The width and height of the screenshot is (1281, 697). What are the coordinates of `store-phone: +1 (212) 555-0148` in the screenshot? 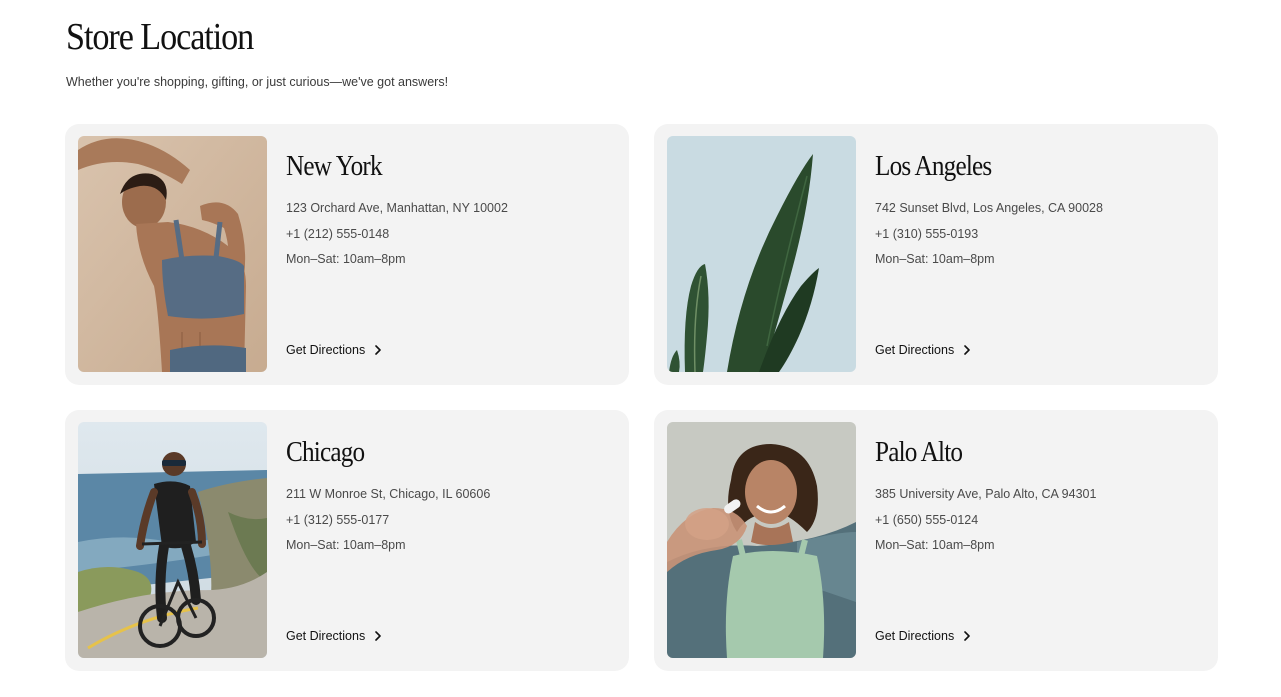 It's located at (338, 234).